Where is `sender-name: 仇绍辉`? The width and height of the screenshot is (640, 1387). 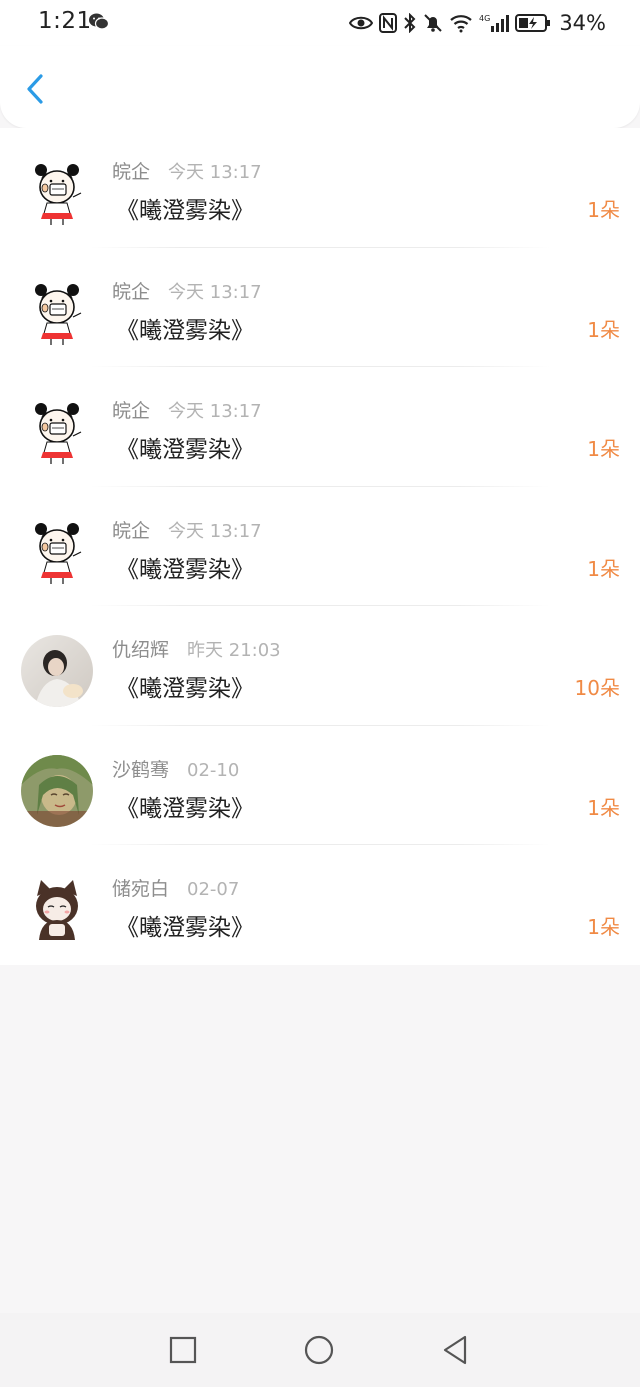
sender-name: 仇绍辉 is located at coordinates (141, 650).